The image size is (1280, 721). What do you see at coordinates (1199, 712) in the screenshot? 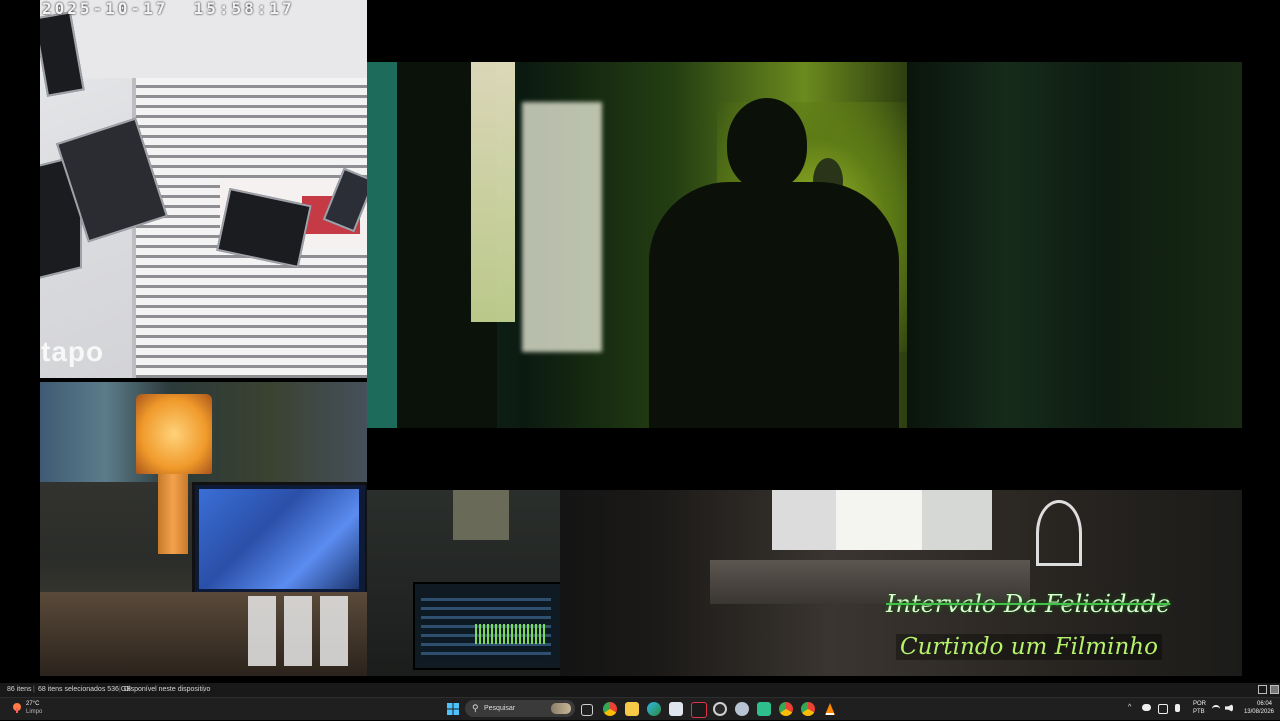
I see `keyboard-layout: PTB` at bounding box center [1199, 712].